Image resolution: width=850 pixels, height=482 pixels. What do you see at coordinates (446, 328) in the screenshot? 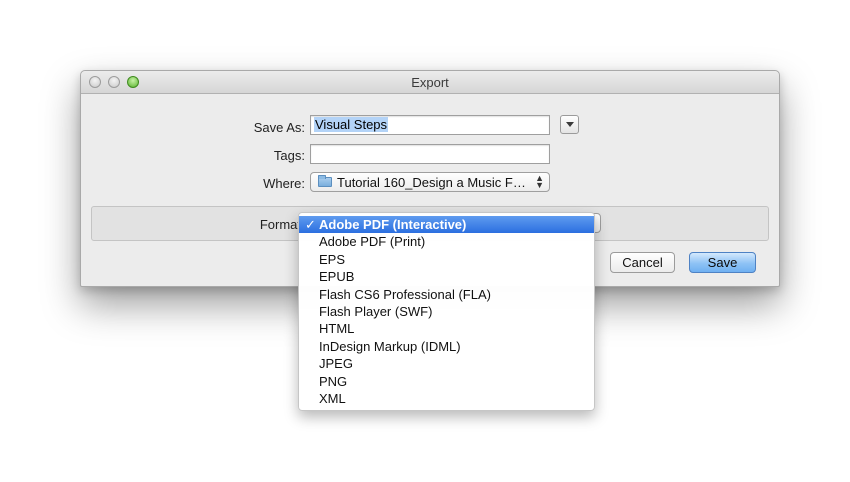
I see `format-menu-item: HTML` at bounding box center [446, 328].